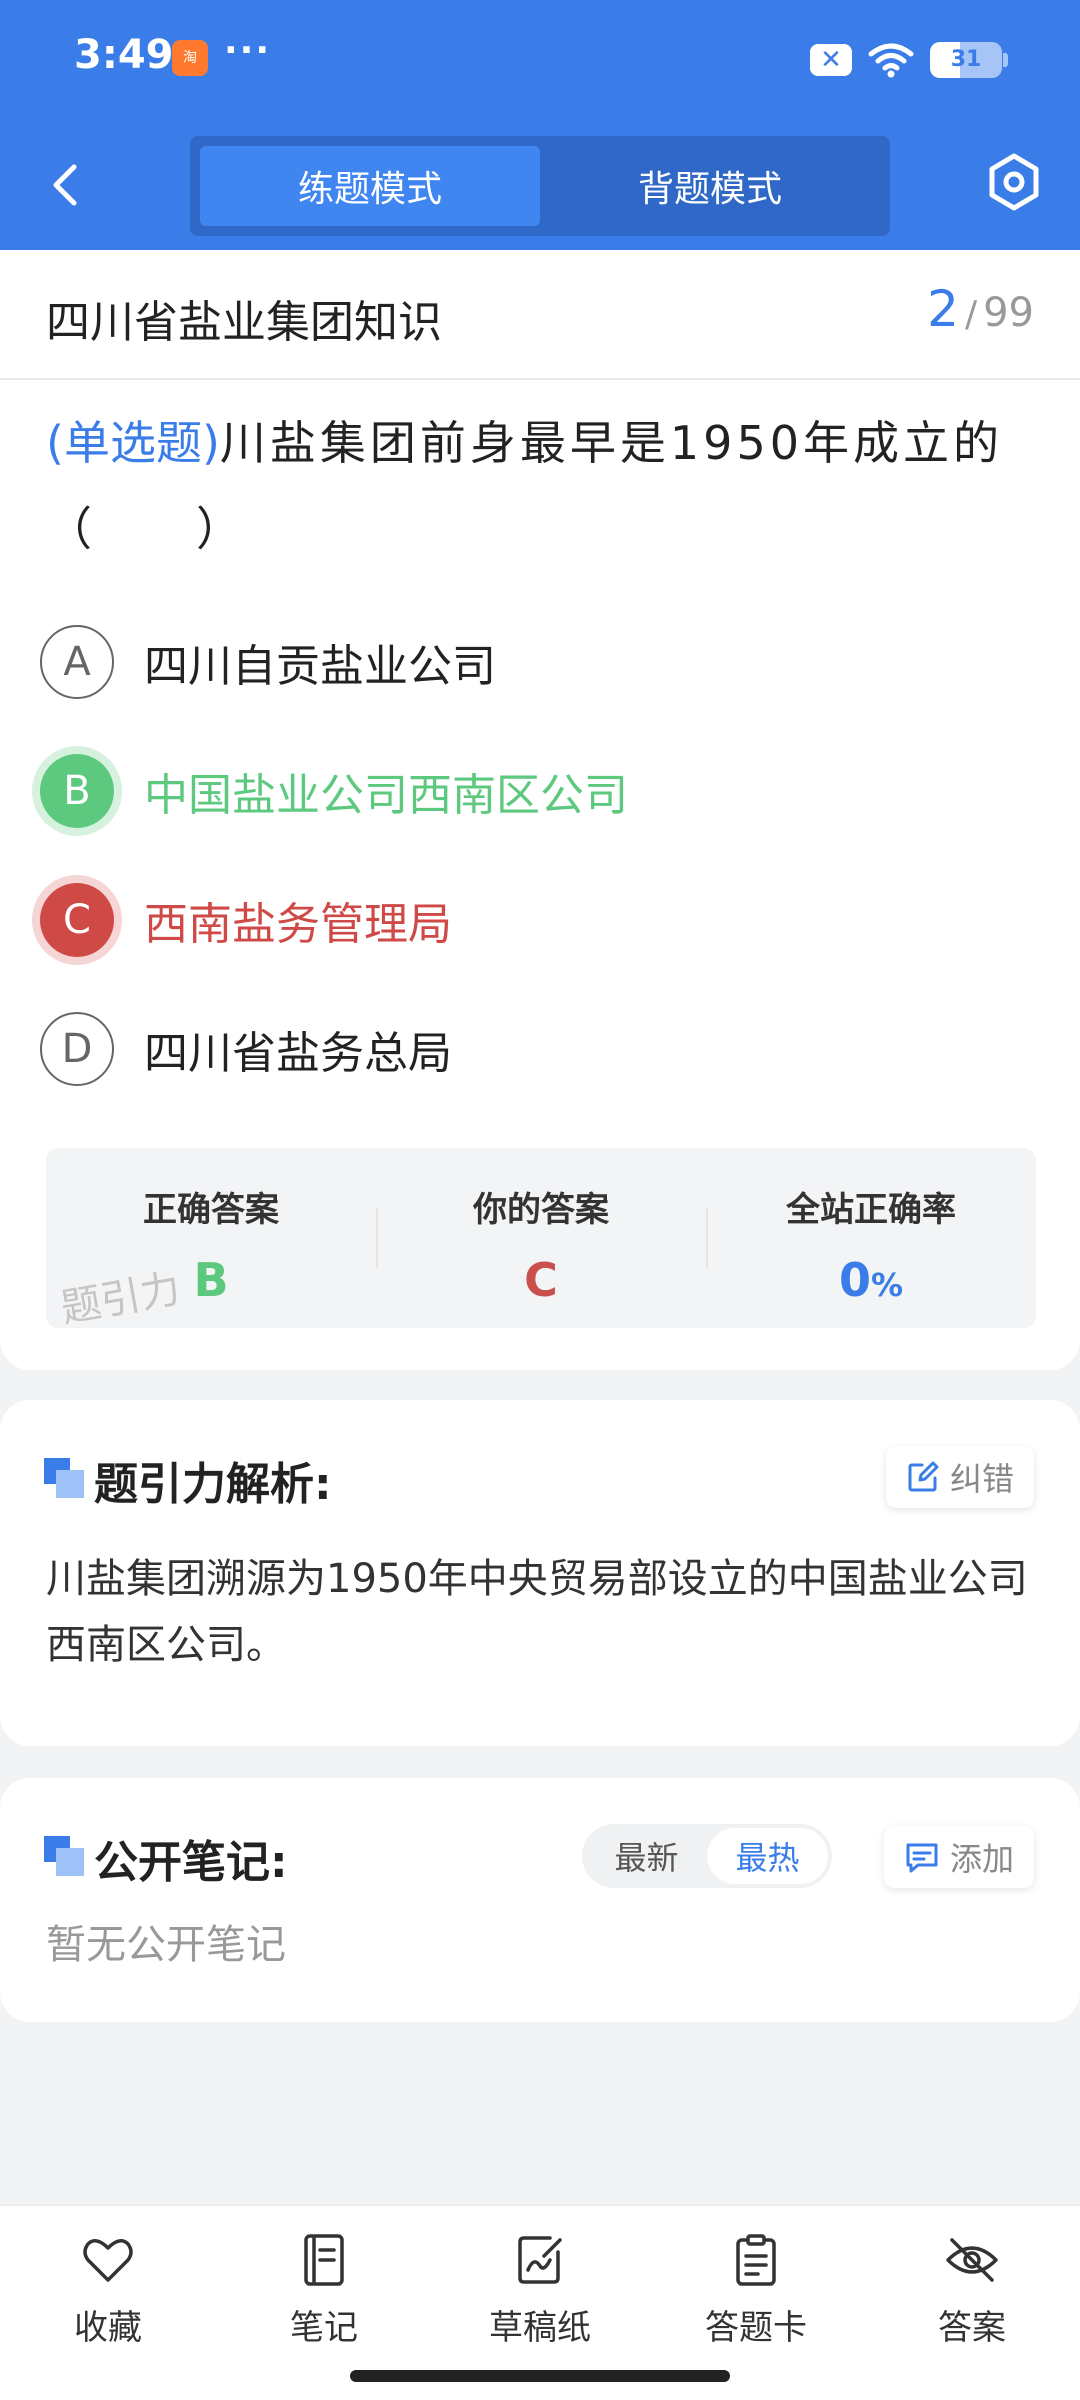 This screenshot has height=2400, width=1080. I want to click on status-bar: 3:49 淘 ··· ✕ 31, so click(540, 60).